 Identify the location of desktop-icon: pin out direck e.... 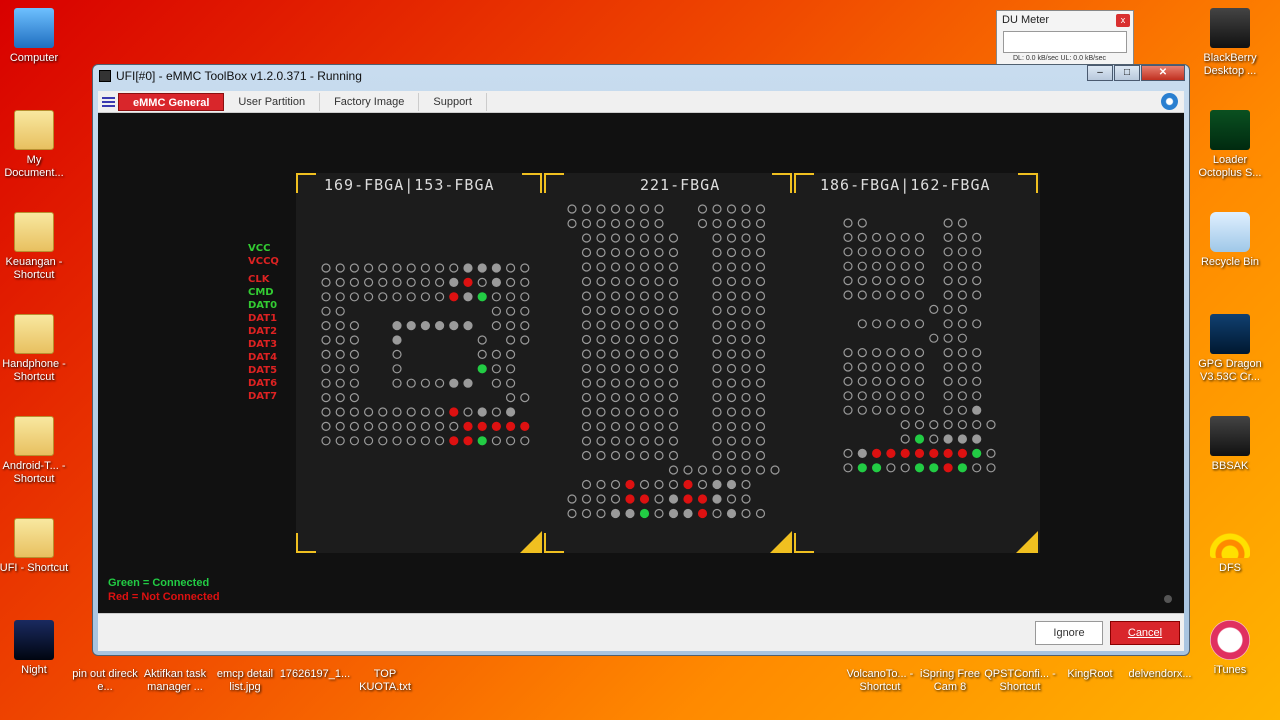
(105, 681).